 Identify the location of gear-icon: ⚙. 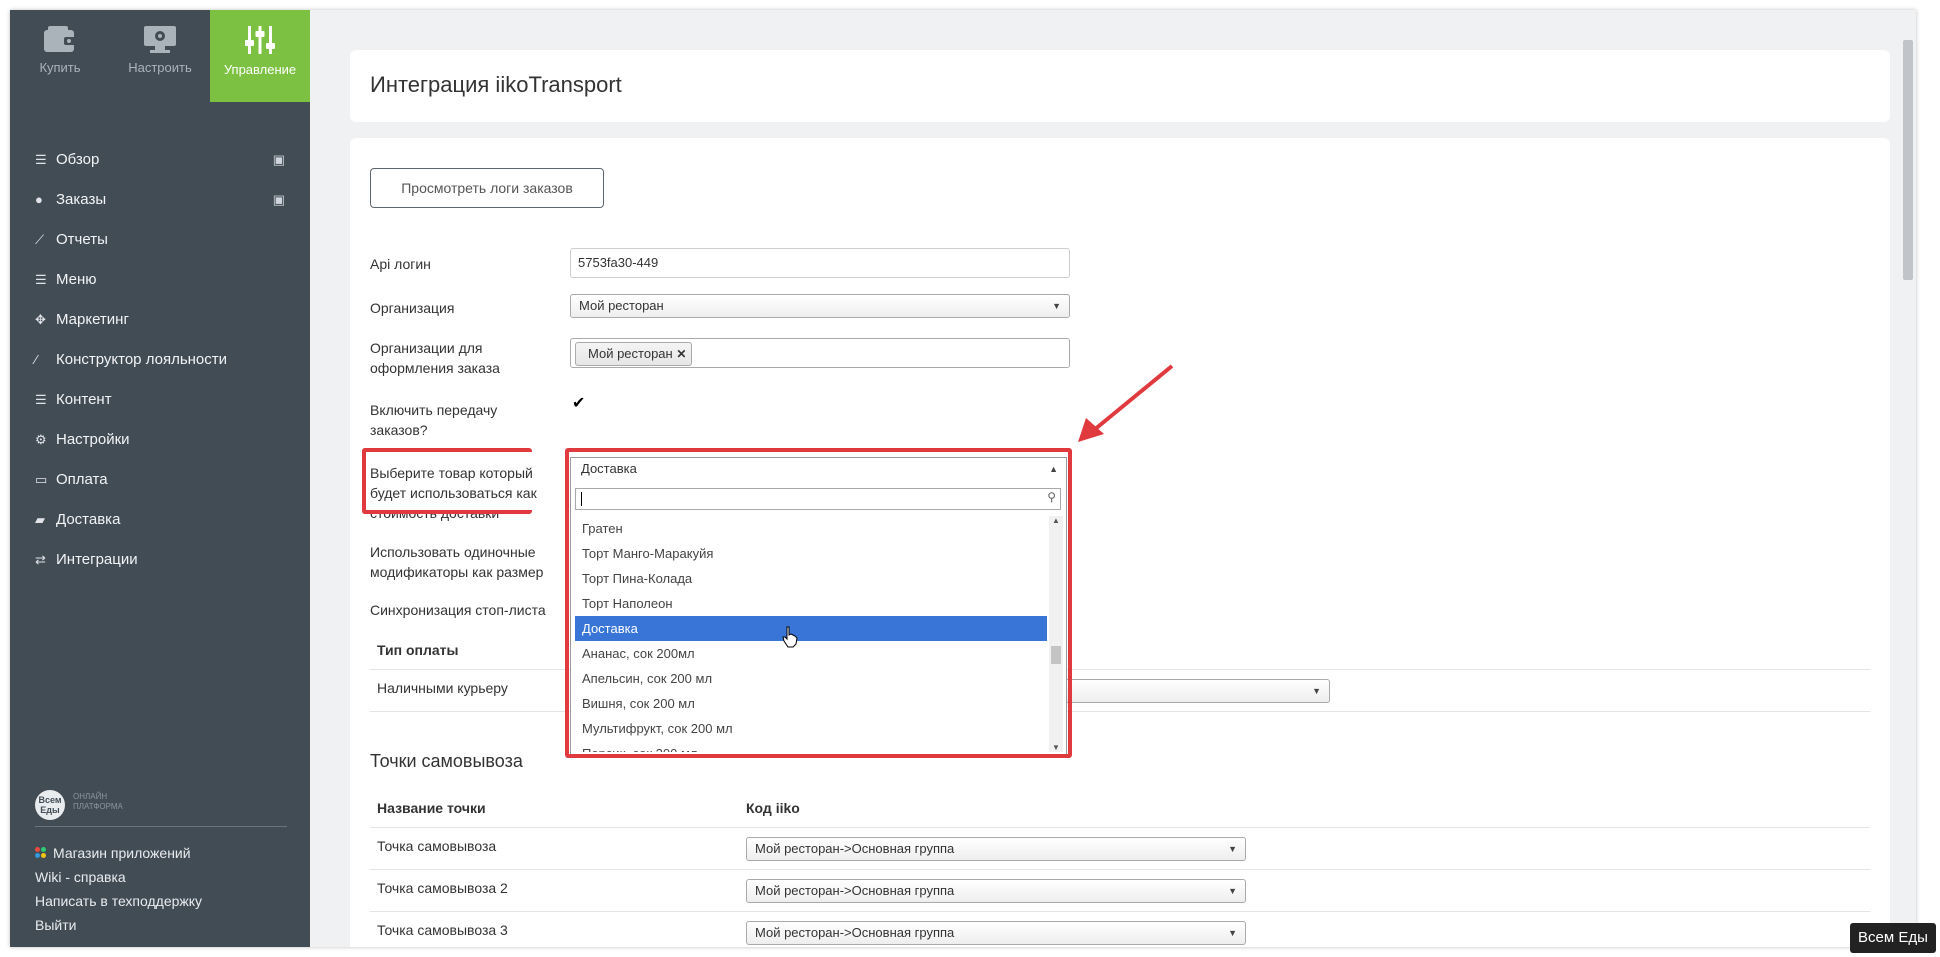
(41, 439).